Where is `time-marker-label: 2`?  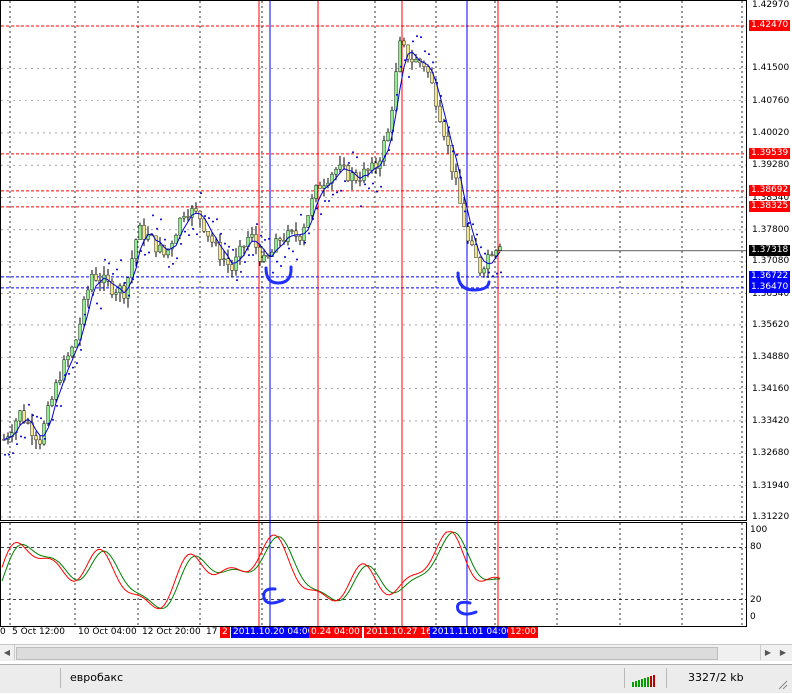
time-marker-label: 2 is located at coordinates (225, 632).